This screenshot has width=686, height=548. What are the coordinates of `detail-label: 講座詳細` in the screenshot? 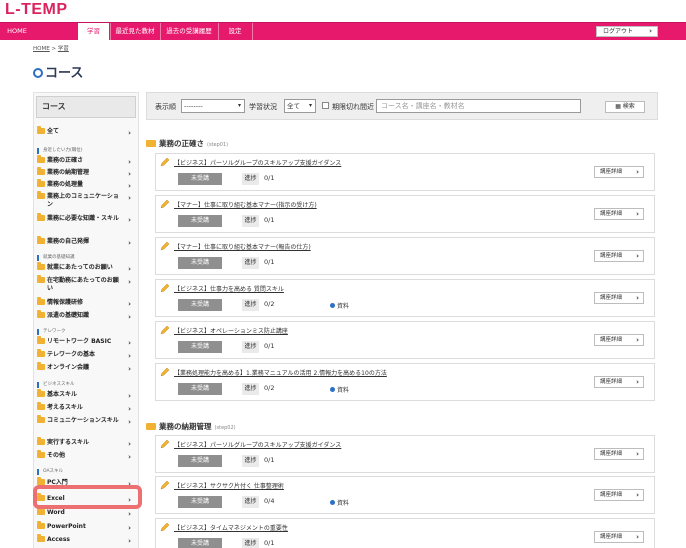 It's located at (611, 298).